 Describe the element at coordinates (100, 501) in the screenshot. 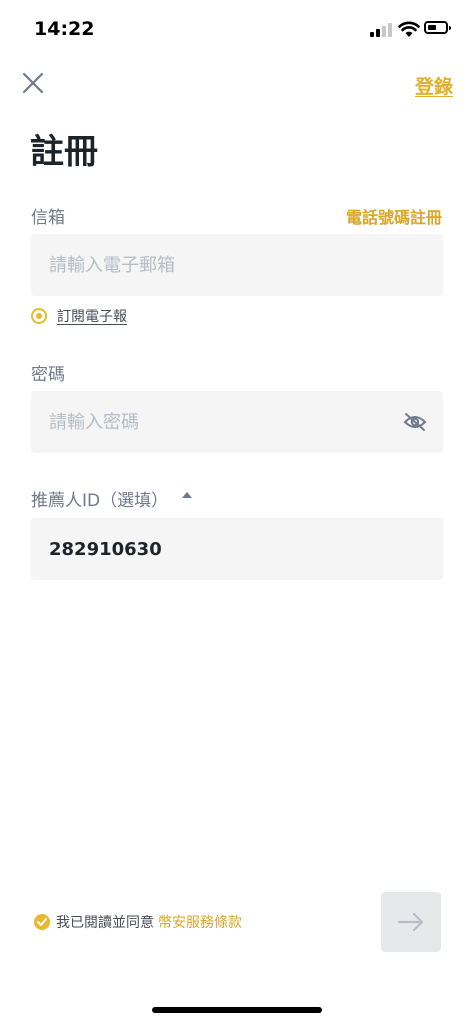

I see `referral-label: 推薦人ID（選填）` at that location.